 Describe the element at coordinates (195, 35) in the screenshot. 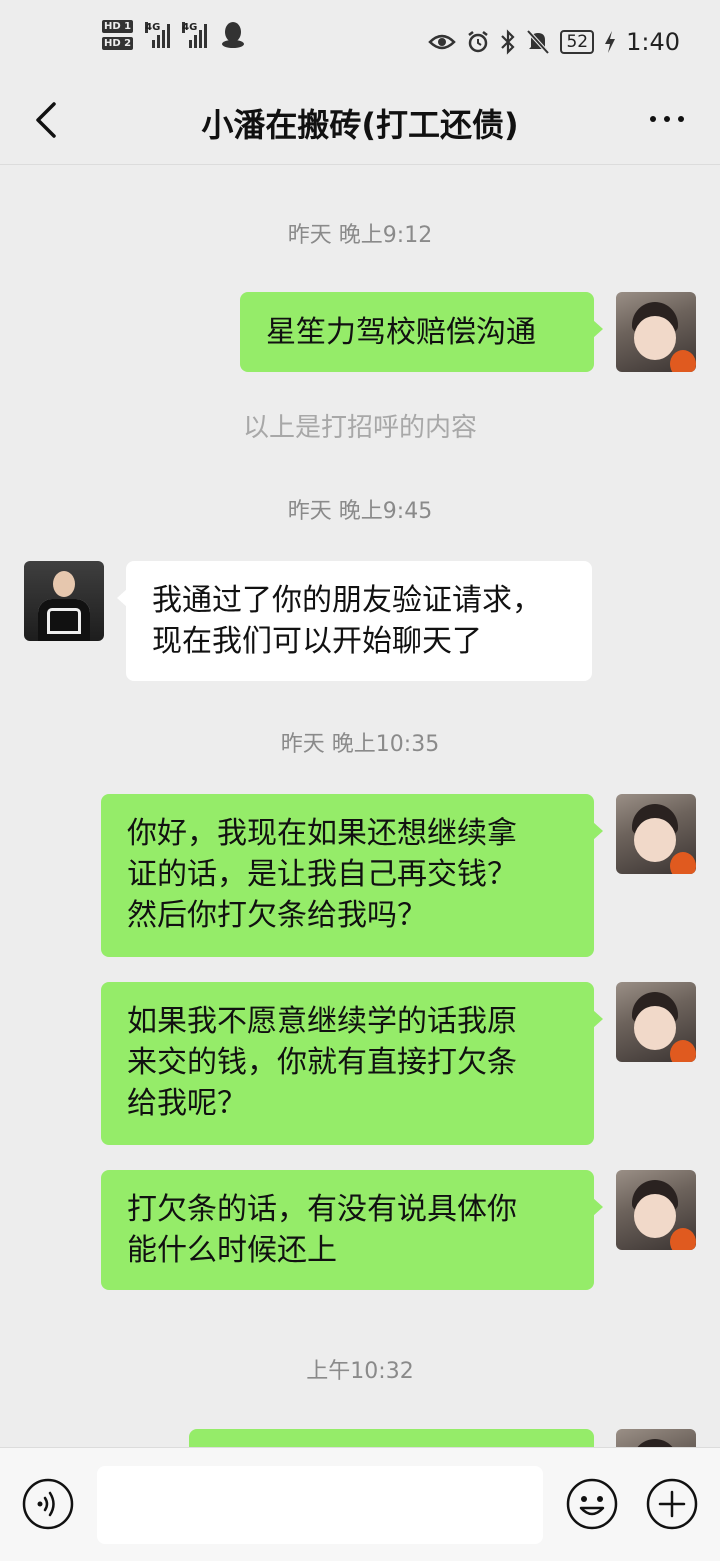

I see `signal-2-icon: 4G` at that location.